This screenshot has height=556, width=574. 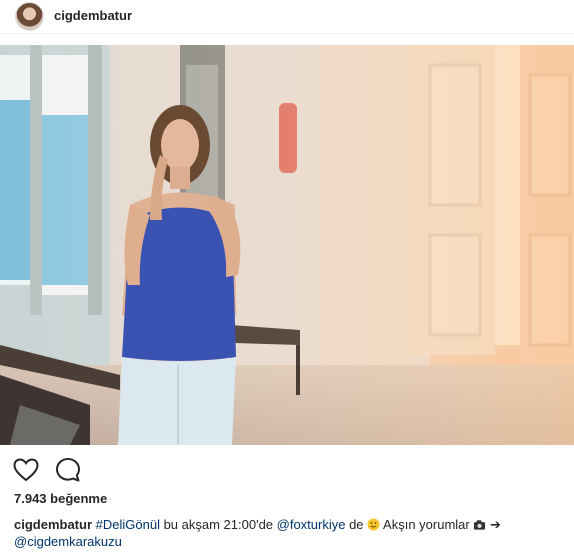 What do you see at coordinates (311, 524) in the screenshot?
I see `caption-mention-foxturkiye: @foxturkiye` at bounding box center [311, 524].